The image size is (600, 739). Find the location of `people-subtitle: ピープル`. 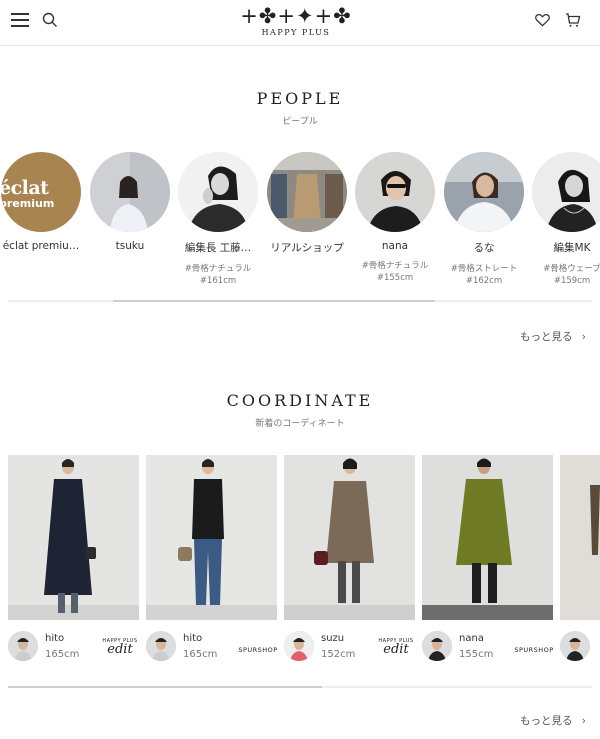

people-subtitle: ピープル is located at coordinates (300, 122).